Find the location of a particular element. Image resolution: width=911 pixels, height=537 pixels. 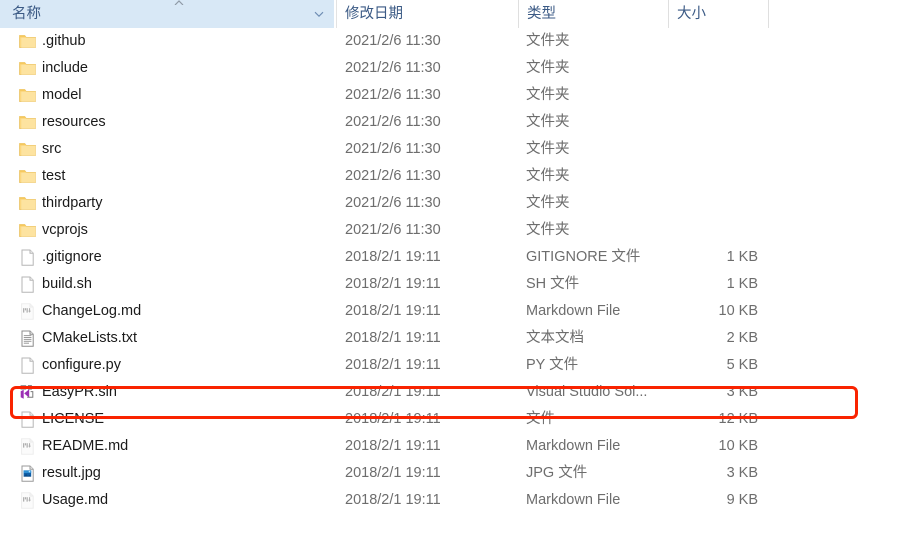

file-name-cell: Usage.md is located at coordinates (75, 500).